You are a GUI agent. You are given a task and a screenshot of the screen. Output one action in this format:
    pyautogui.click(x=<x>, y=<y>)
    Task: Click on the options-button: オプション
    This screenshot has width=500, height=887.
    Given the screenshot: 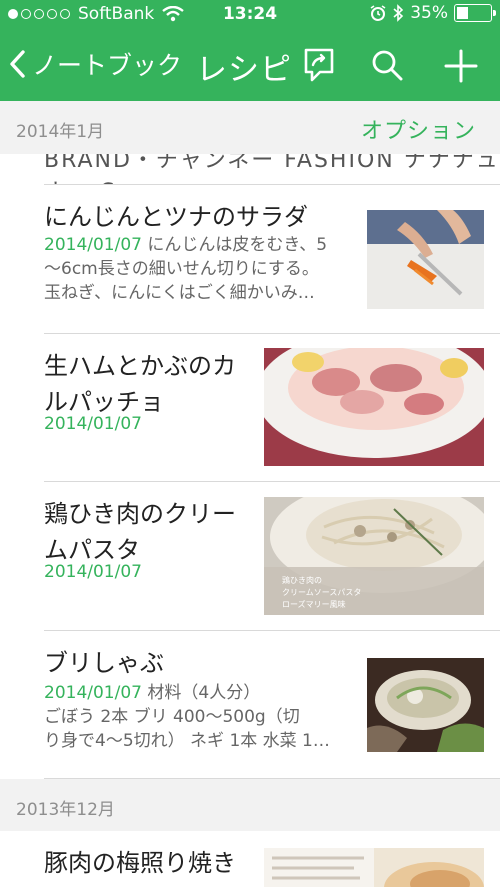 What is the action you would take?
    pyautogui.click(x=418, y=129)
    